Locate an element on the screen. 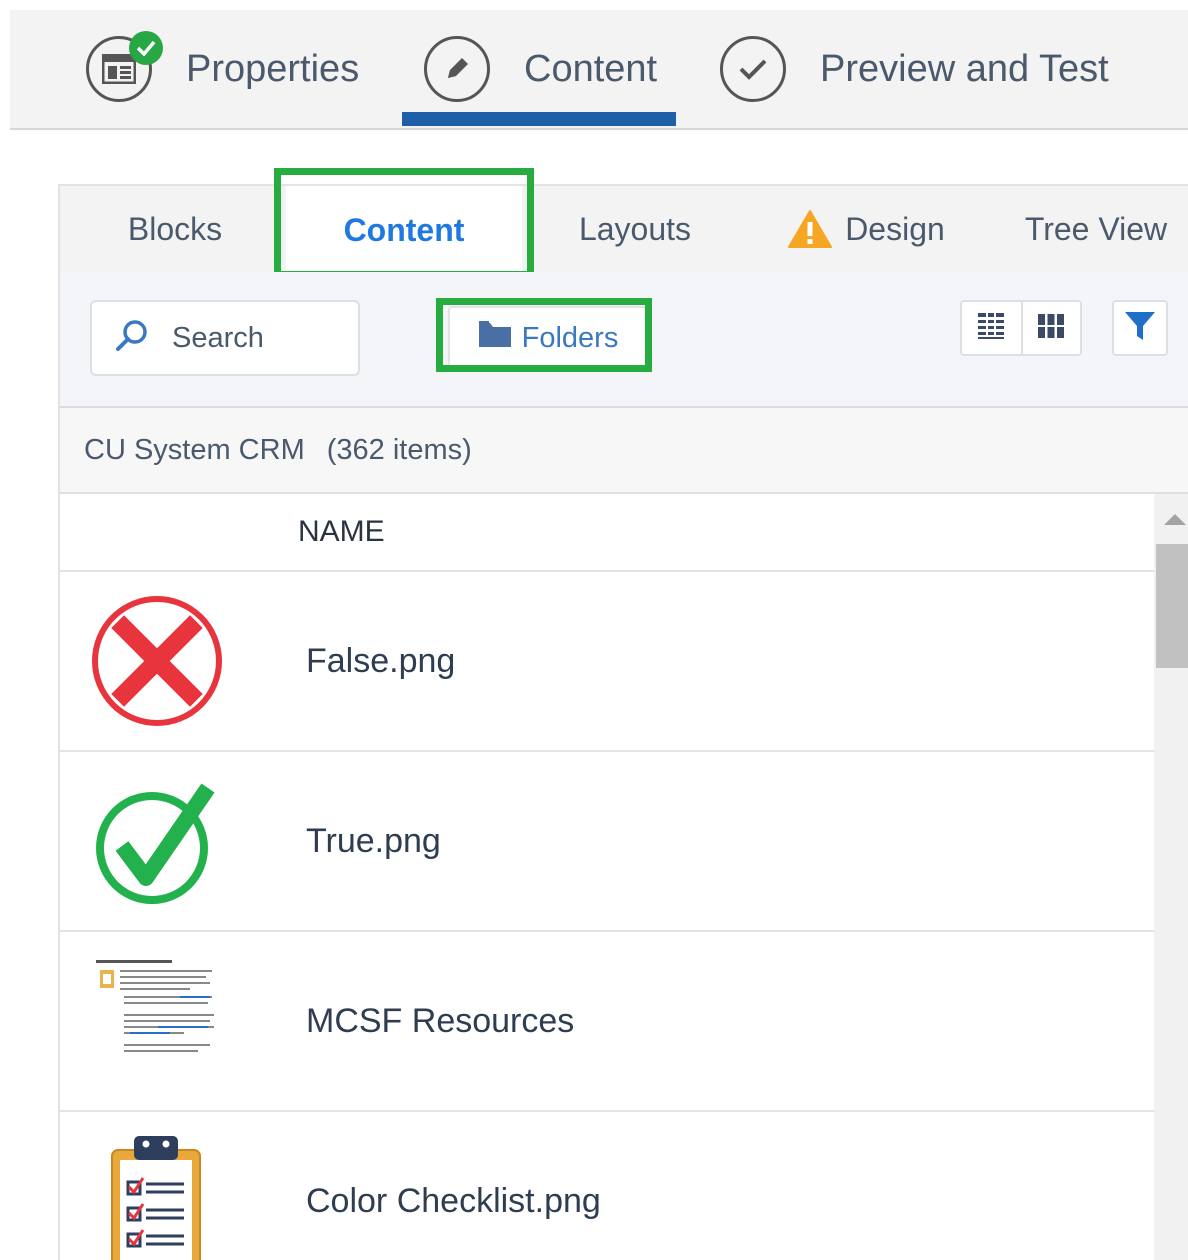 Image resolution: width=1188 pixels, height=1260 pixels. content-toolbar: Search Folders is located at coordinates (623, 340).